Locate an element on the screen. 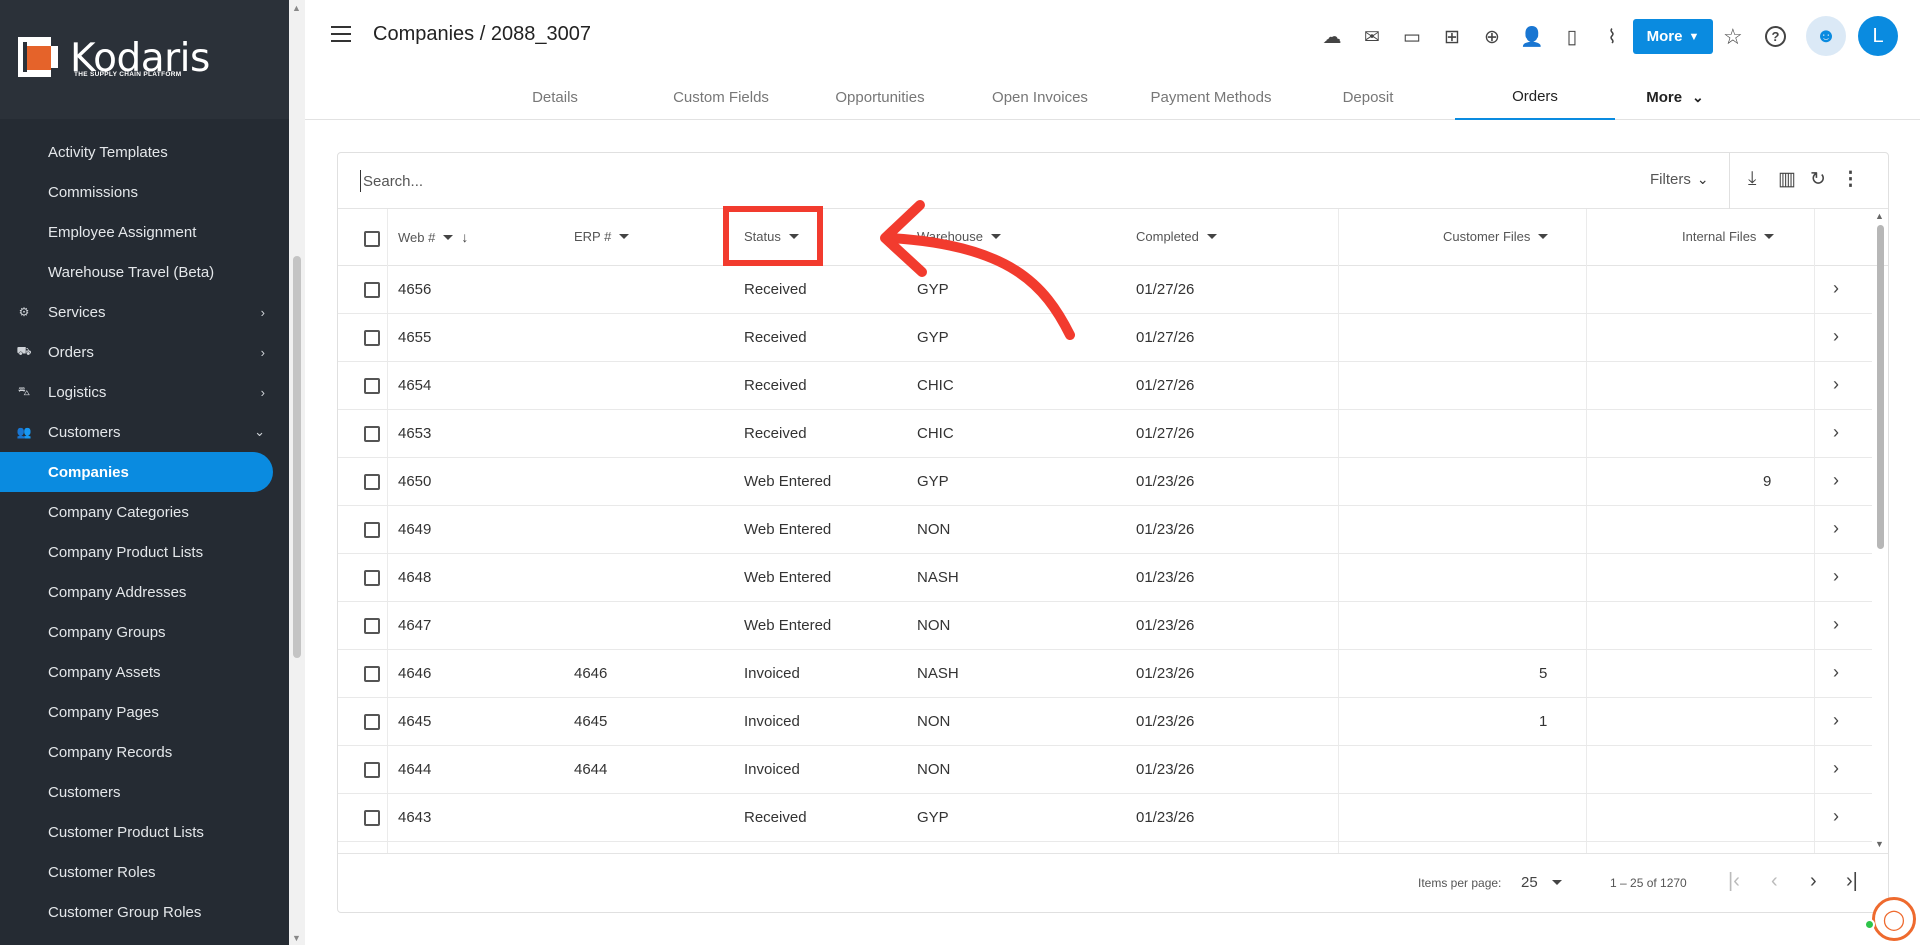 This screenshot has width=1920, height=945. table-row: 4656 Received GYP 01/27/26 › is located at coordinates (1105, 290).